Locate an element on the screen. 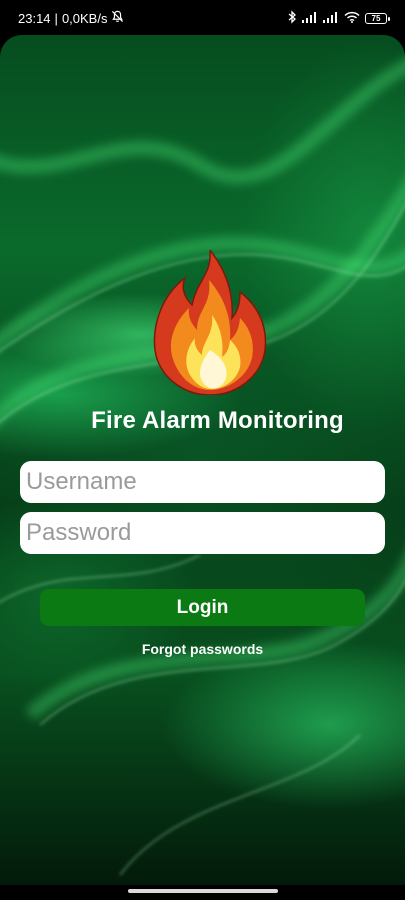 Image resolution: width=405 pixels, height=900 pixels. password-input is located at coordinates (202, 533).